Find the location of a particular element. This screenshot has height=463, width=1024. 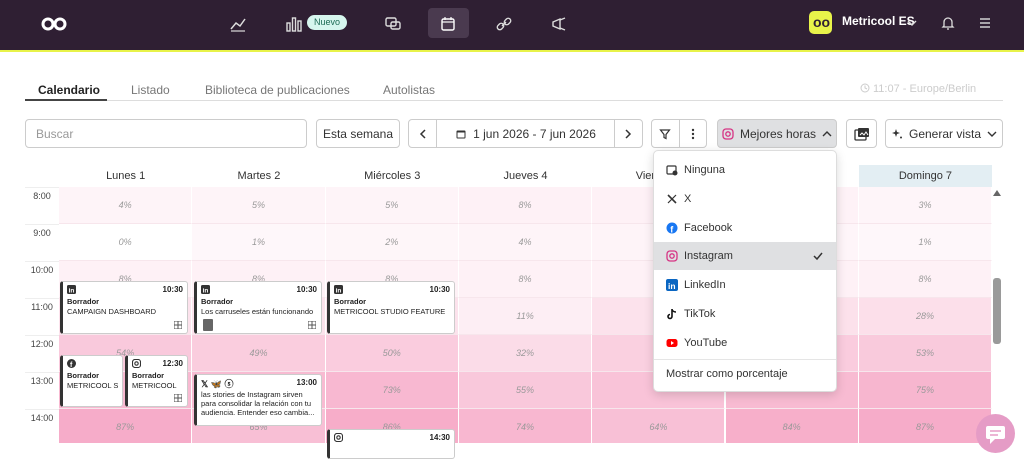

heatmap-cell: 64% is located at coordinates (659, 426).